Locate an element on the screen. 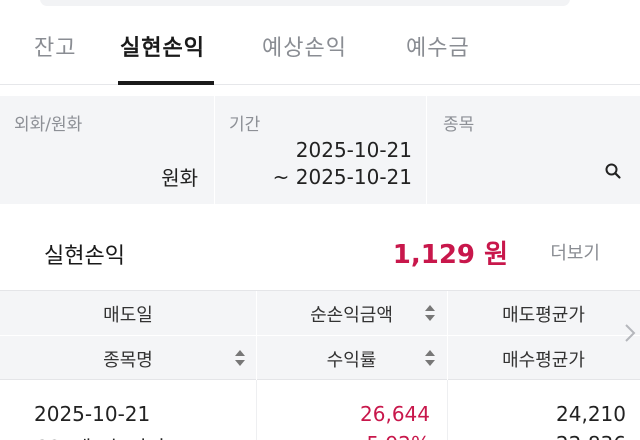  period-filter: 기간 2025-10-21 ~ 2025-10-21 is located at coordinates (320, 150).